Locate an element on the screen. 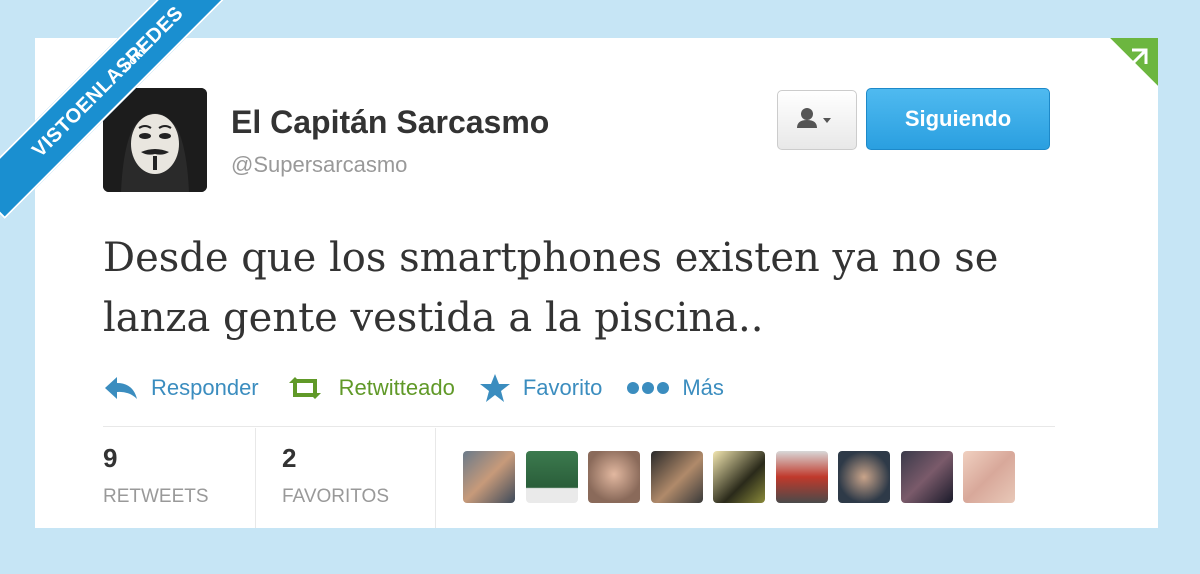  retweeters-avatars is located at coordinates (744, 477).